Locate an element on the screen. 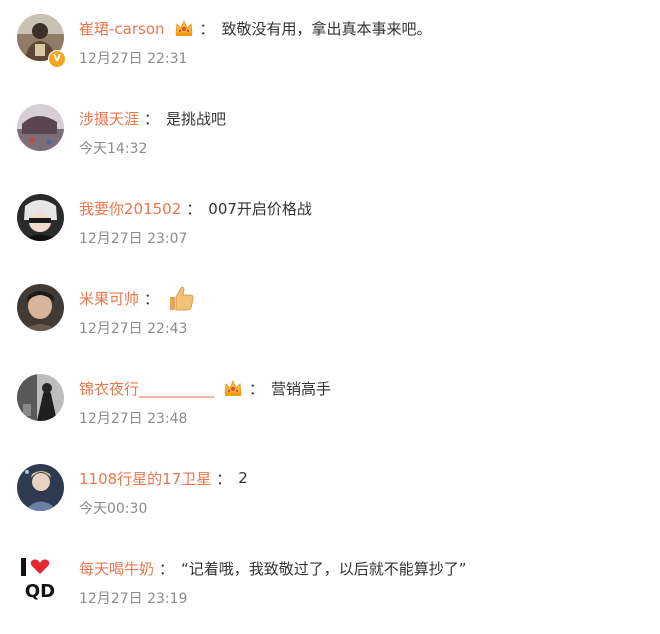  comment-item: 我要你201502 ： 007开启价格战 12月27日 23:07 is located at coordinates (330, 234).